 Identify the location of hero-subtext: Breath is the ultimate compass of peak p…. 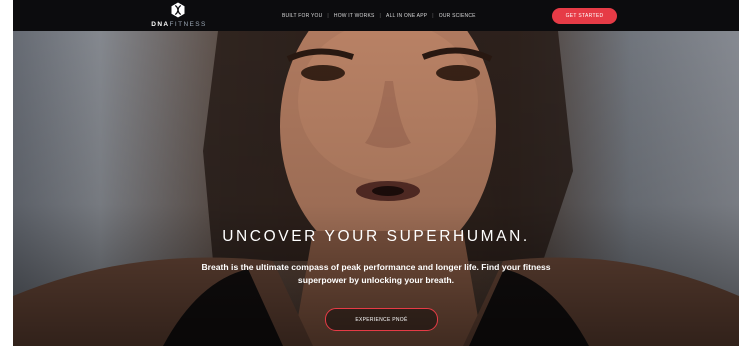
(376, 273).